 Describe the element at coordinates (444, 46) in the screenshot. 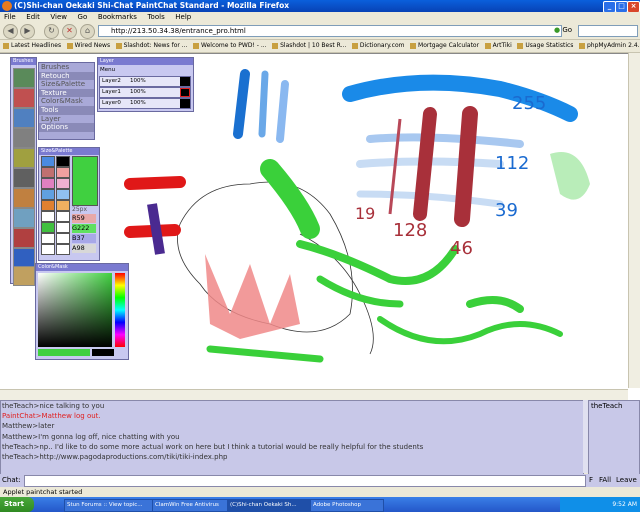

I see `bookmark-item: Mortgage Calculator` at that location.